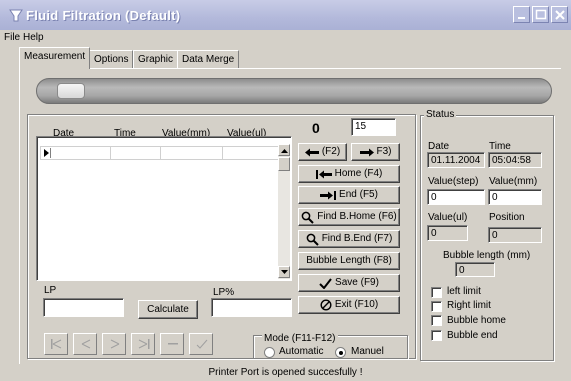 The height and width of the screenshot is (381, 571). What do you see at coordinates (513, 181) in the screenshot?
I see `value-mm-label: Value(mm)` at bounding box center [513, 181].